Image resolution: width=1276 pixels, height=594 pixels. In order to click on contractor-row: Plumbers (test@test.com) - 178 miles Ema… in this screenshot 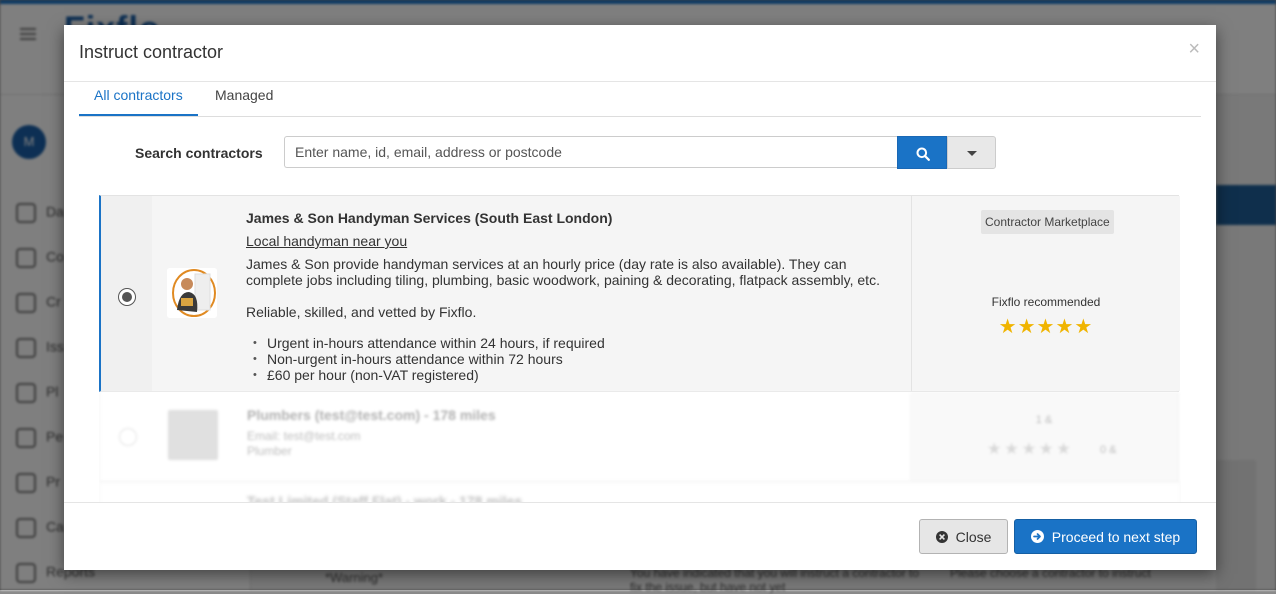, I will do `click(639, 437)`.